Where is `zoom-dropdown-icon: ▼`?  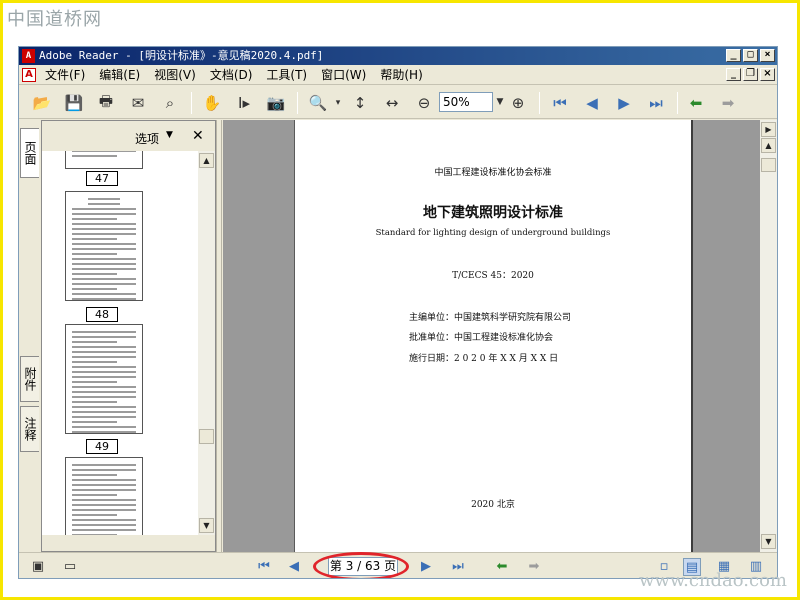 zoom-dropdown-icon: ▼ is located at coordinates (500, 102).